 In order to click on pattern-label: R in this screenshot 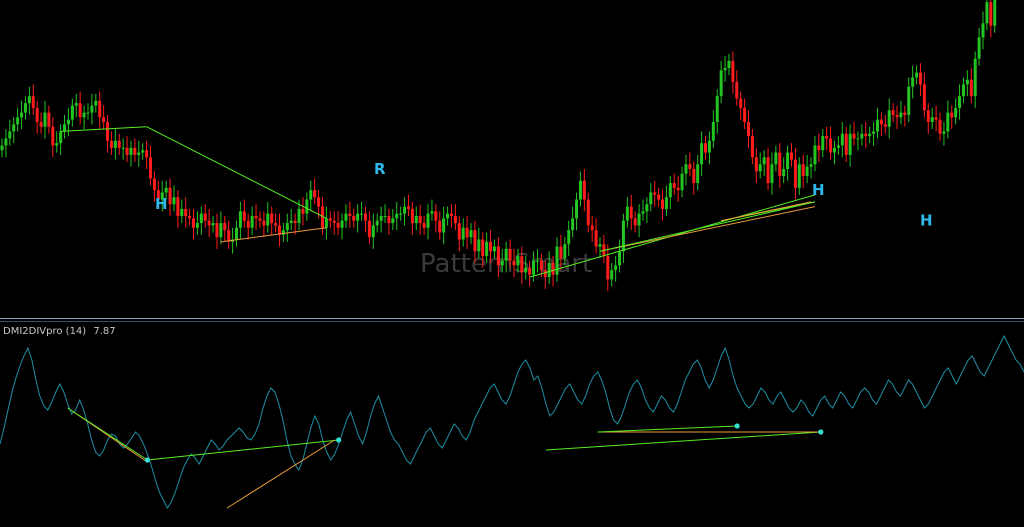, I will do `click(380, 169)`.